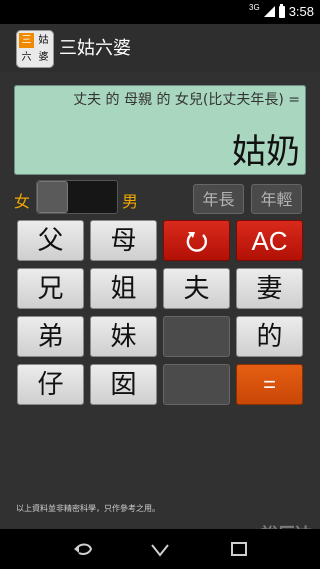  Describe the element at coordinates (269, 240) in the screenshot. I see `ac-button: AC` at that location.